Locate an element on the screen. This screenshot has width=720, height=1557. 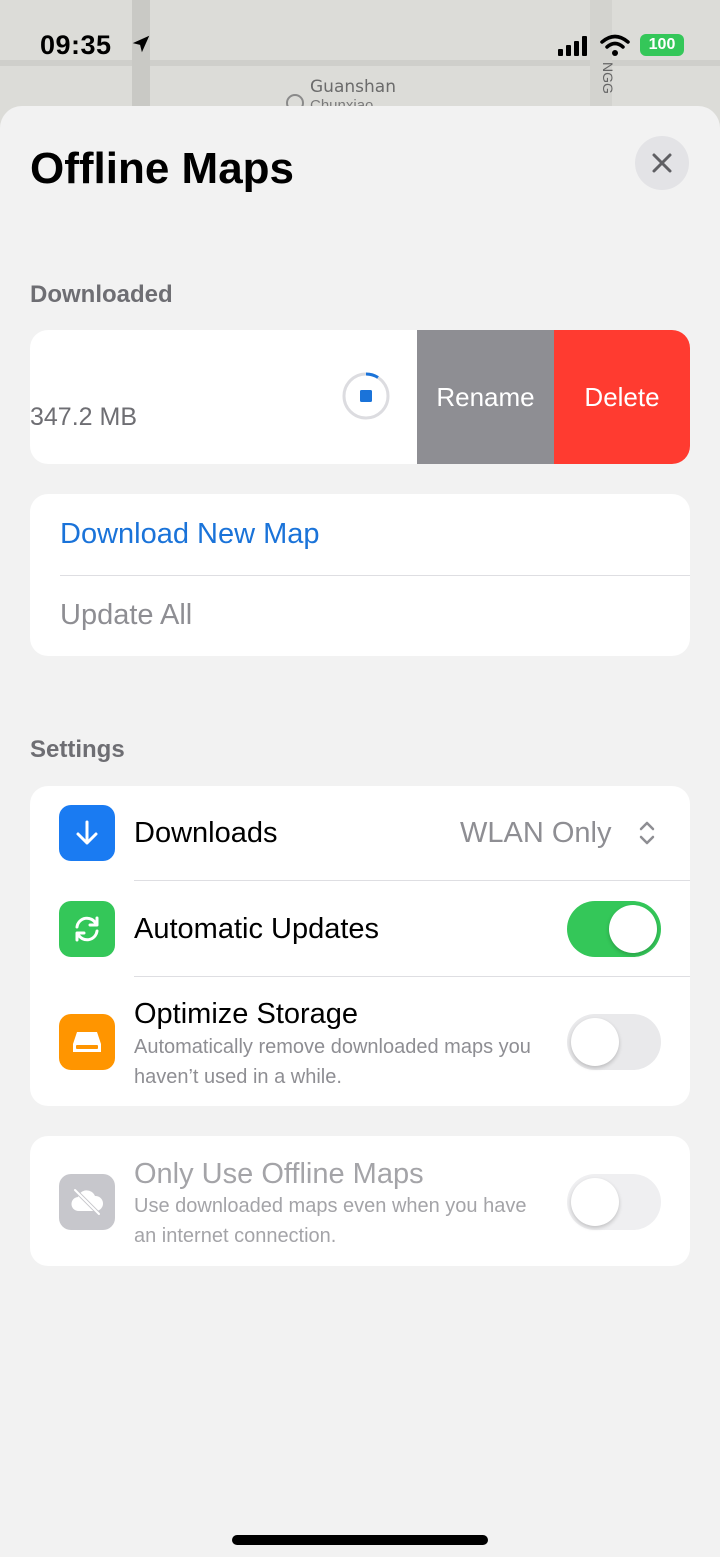
cloud-off-icon is located at coordinates (87, 1202).